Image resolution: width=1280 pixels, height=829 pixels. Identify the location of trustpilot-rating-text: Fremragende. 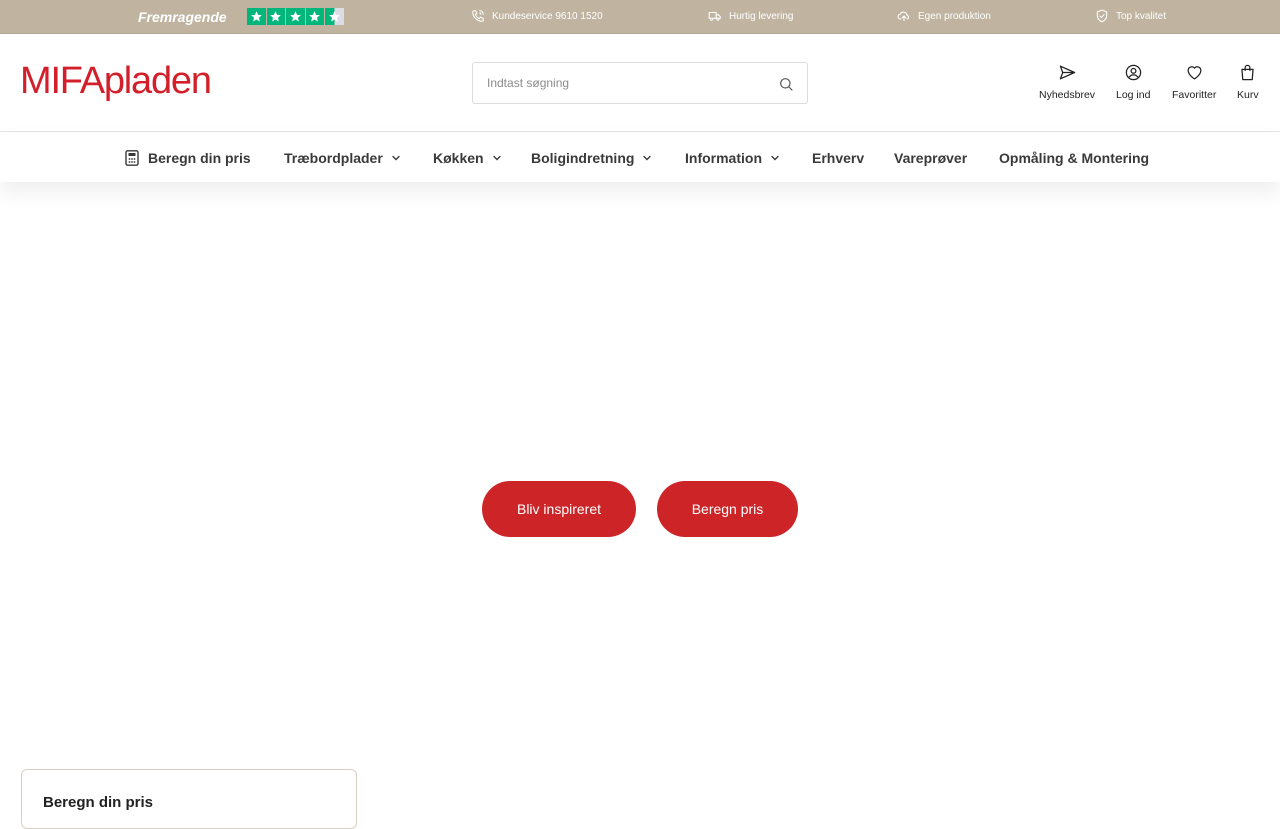
(182, 17).